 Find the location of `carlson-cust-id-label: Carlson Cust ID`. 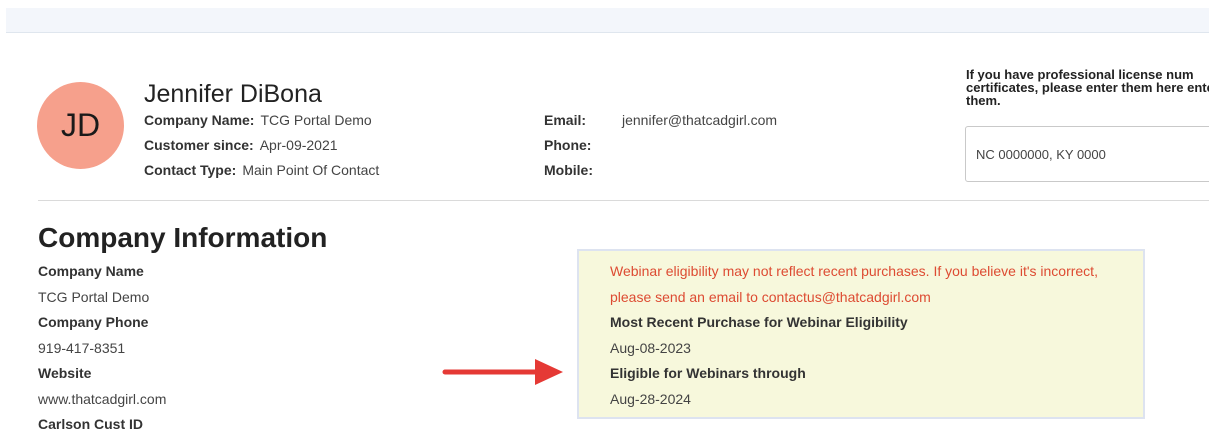

carlson-cust-id-label: Carlson Cust ID is located at coordinates (91, 424).